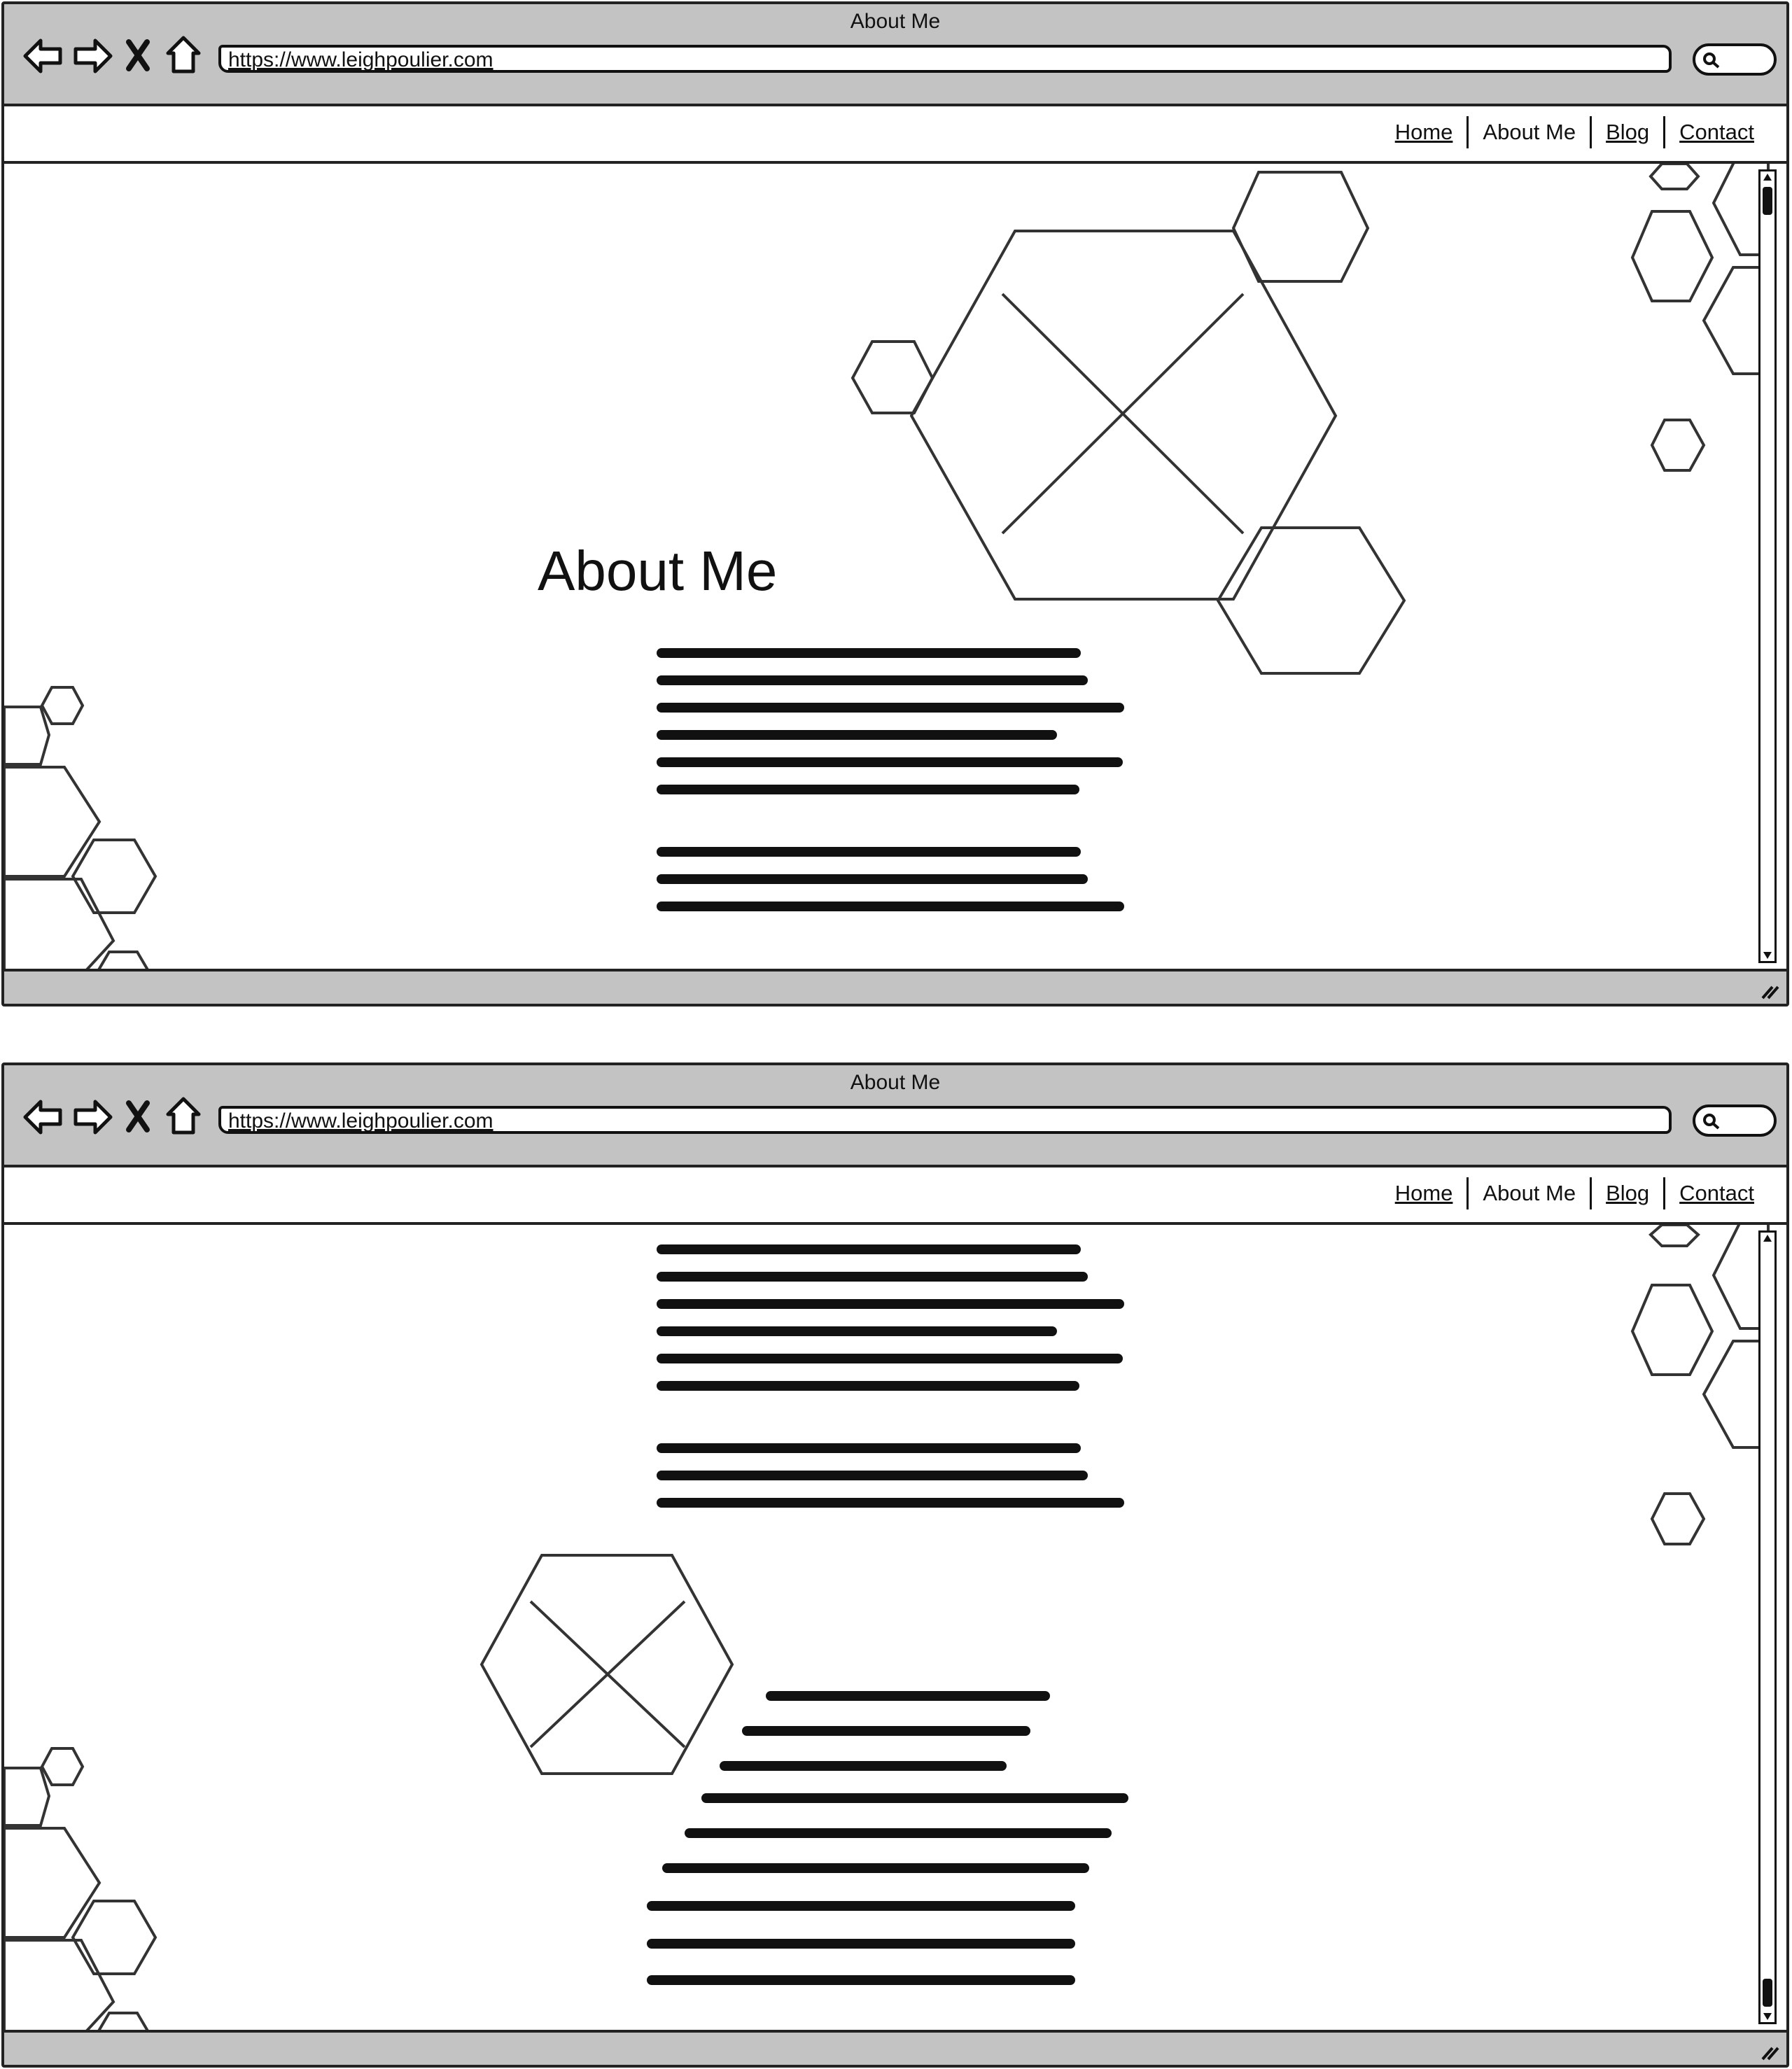  What do you see at coordinates (658, 571) in the screenshot?
I see `page-title: About Me` at bounding box center [658, 571].